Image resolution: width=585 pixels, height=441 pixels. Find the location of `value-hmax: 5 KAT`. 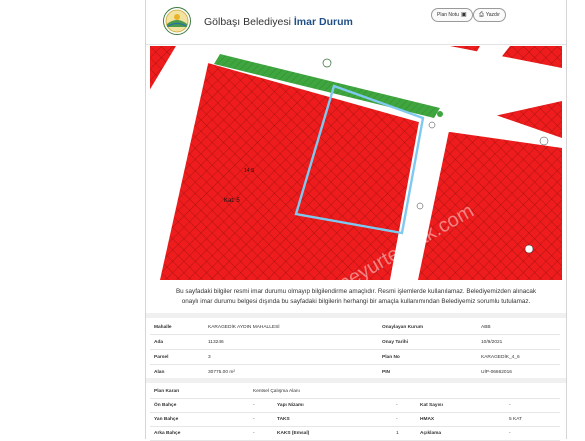

value-hmax: 5 KAT is located at coordinates (532, 419).